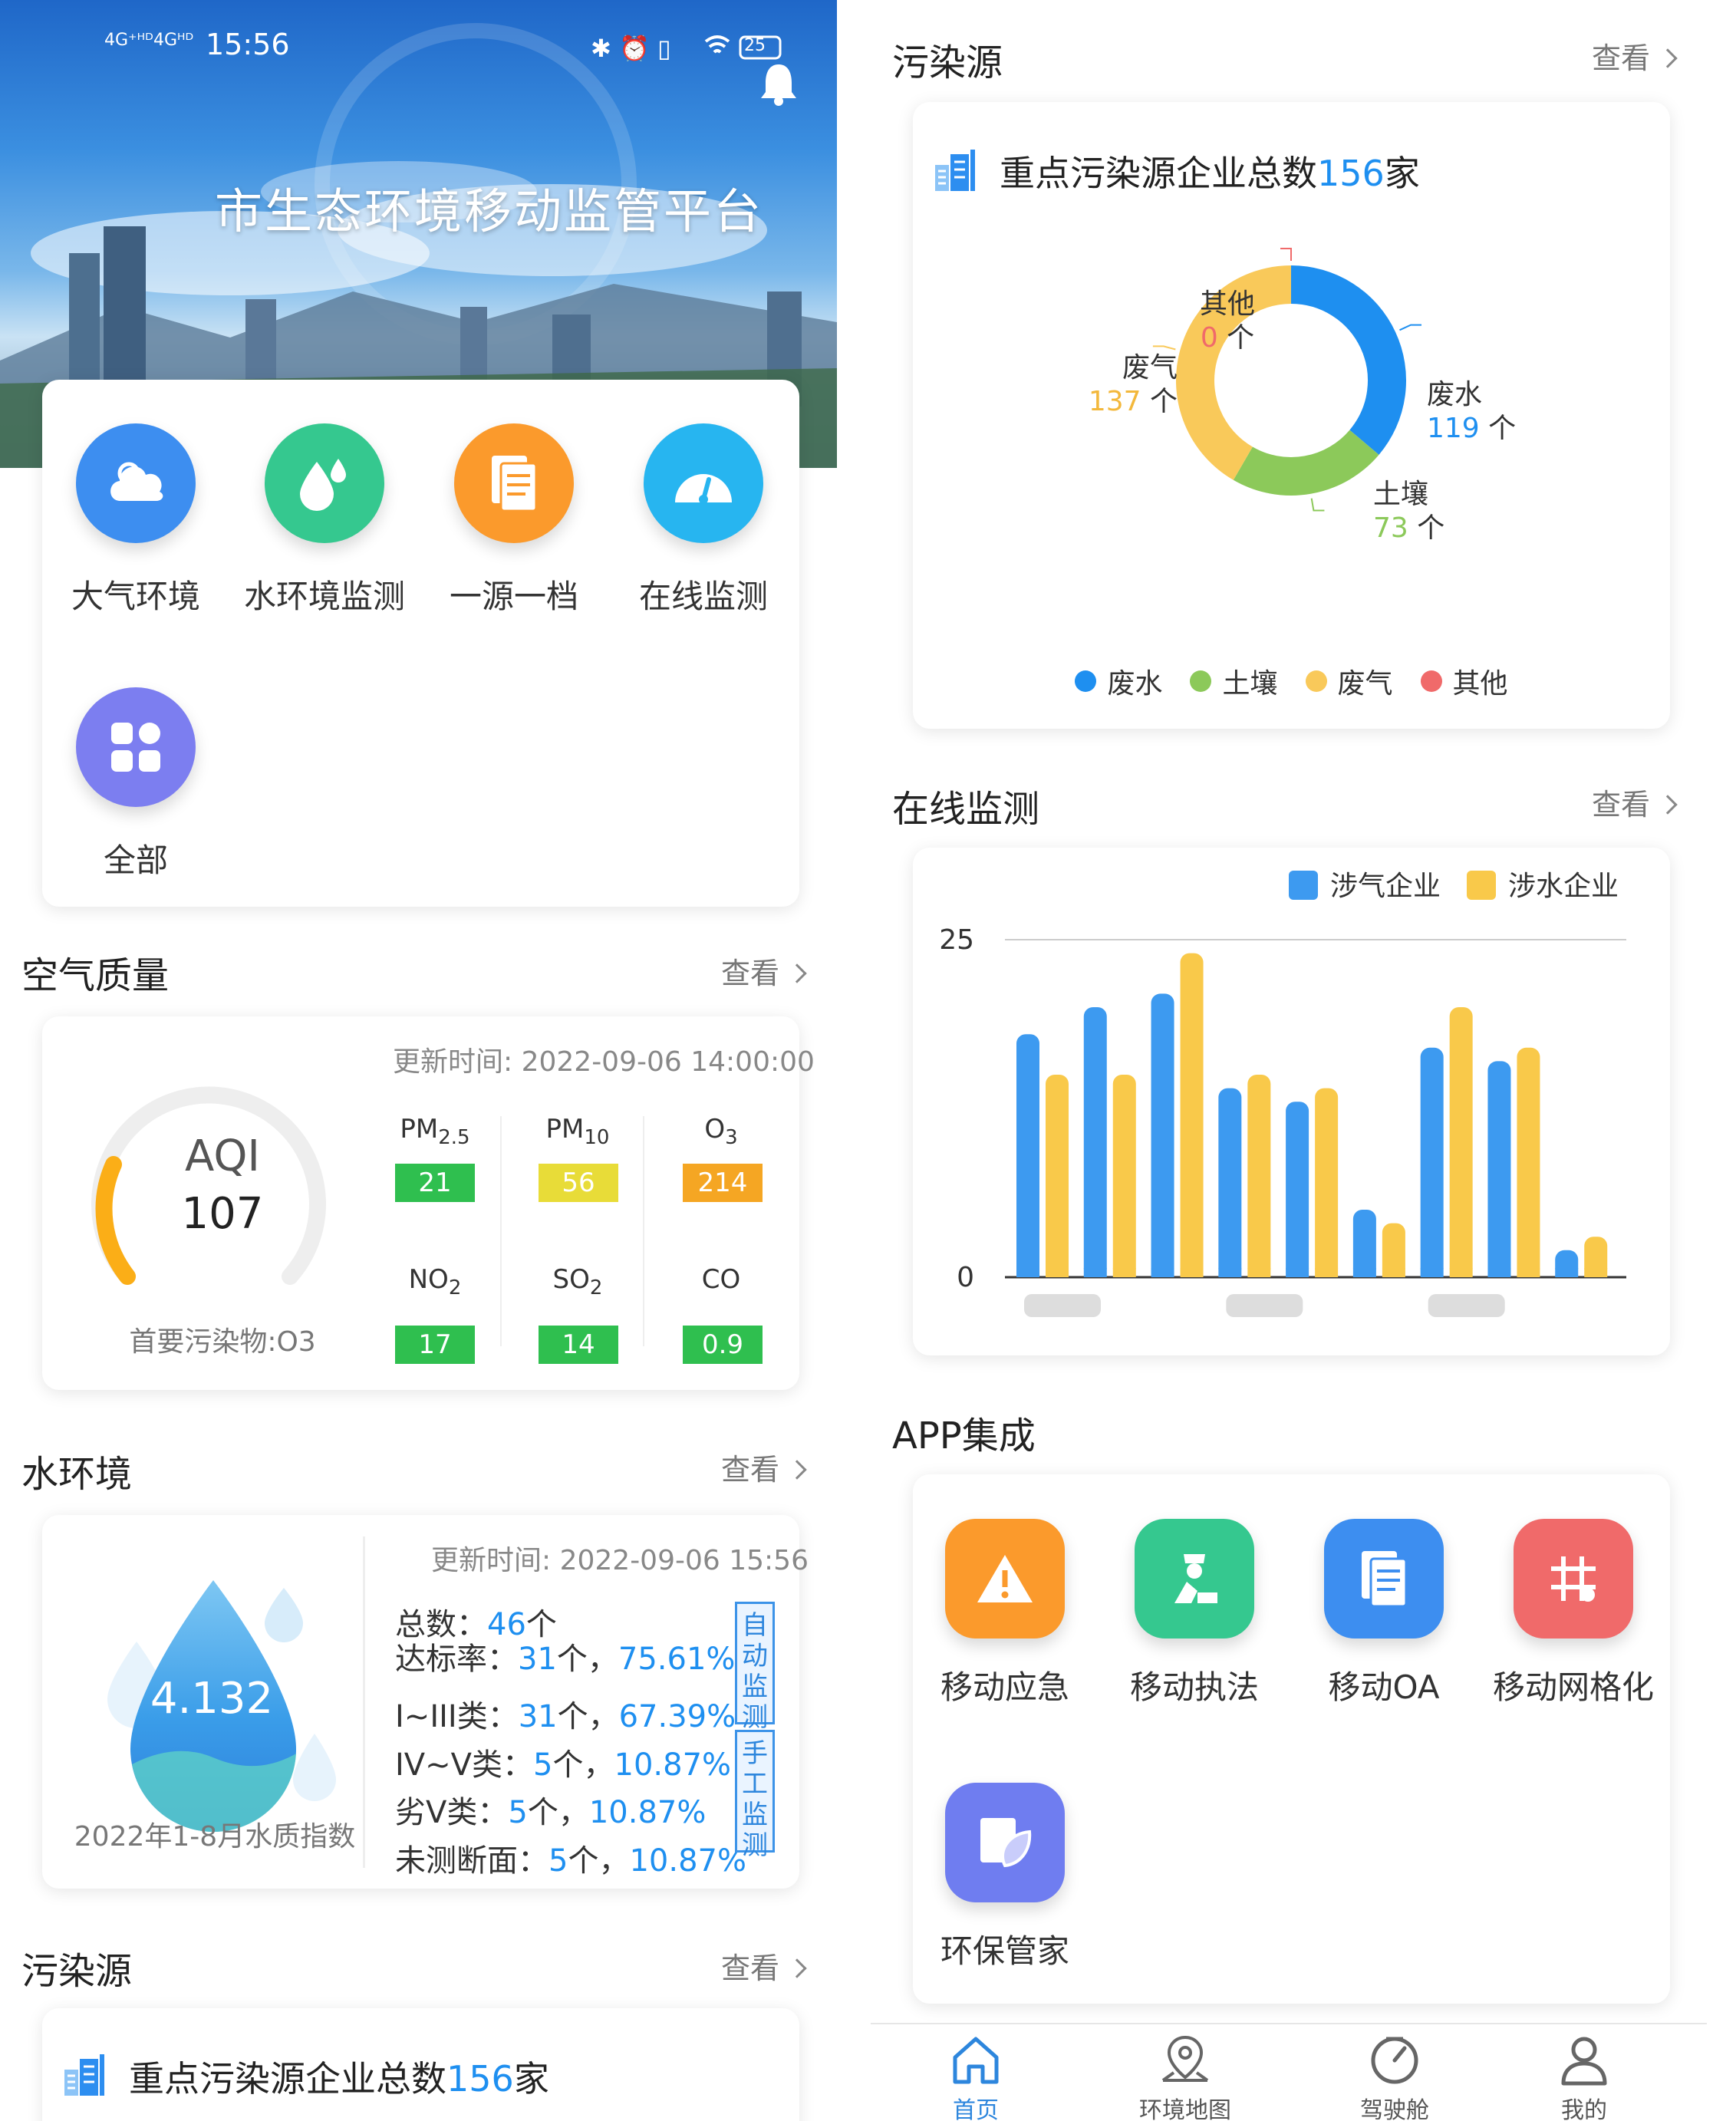 Image resolution: width=1736 pixels, height=2121 pixels. I want to click on legend-label: 涉气企业, so click(1385, 886).